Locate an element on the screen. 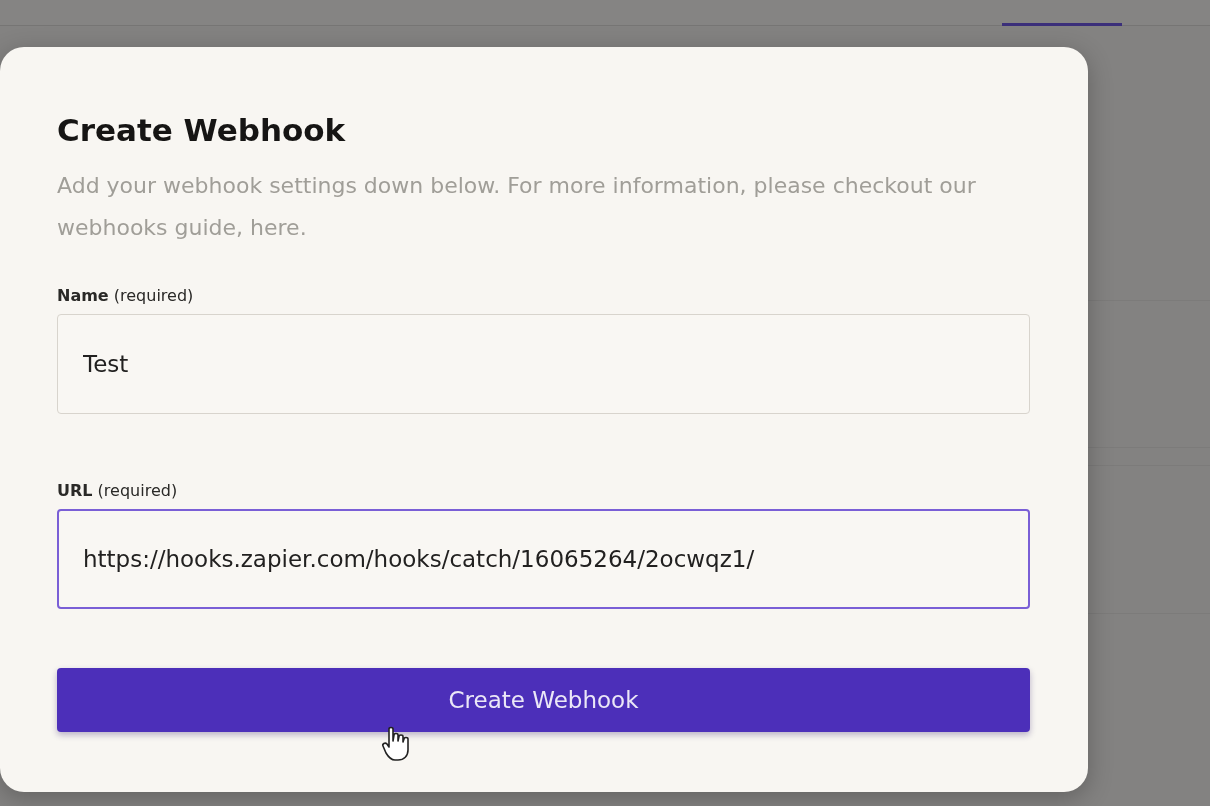 The image size is (1210, 806). dialog-title: Create Webhook is located at coordinates (201, 130).